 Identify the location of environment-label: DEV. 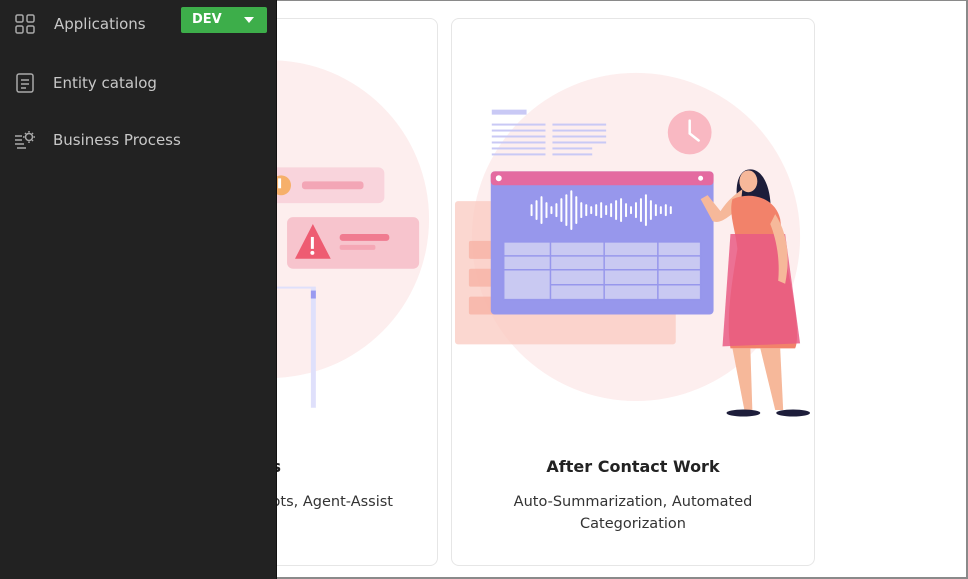
(207, 19).